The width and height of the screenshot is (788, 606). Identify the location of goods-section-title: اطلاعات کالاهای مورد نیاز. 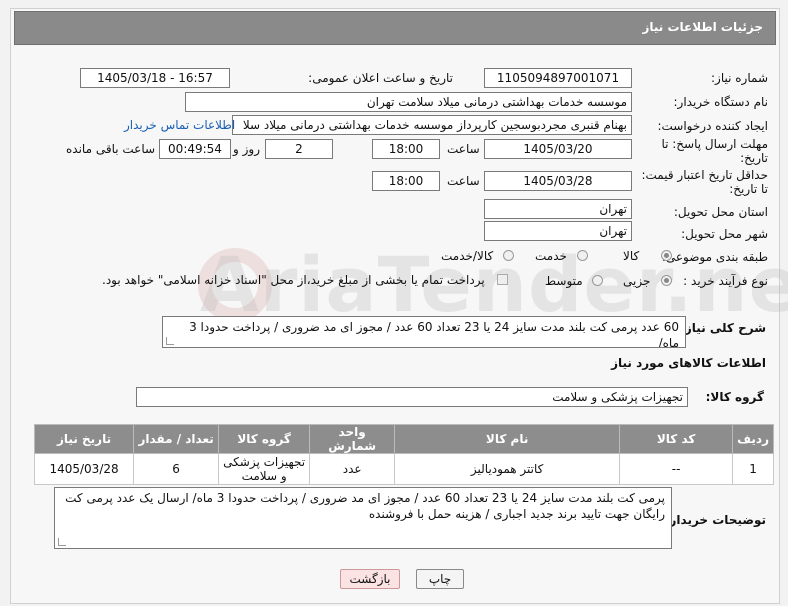
(688, 363).